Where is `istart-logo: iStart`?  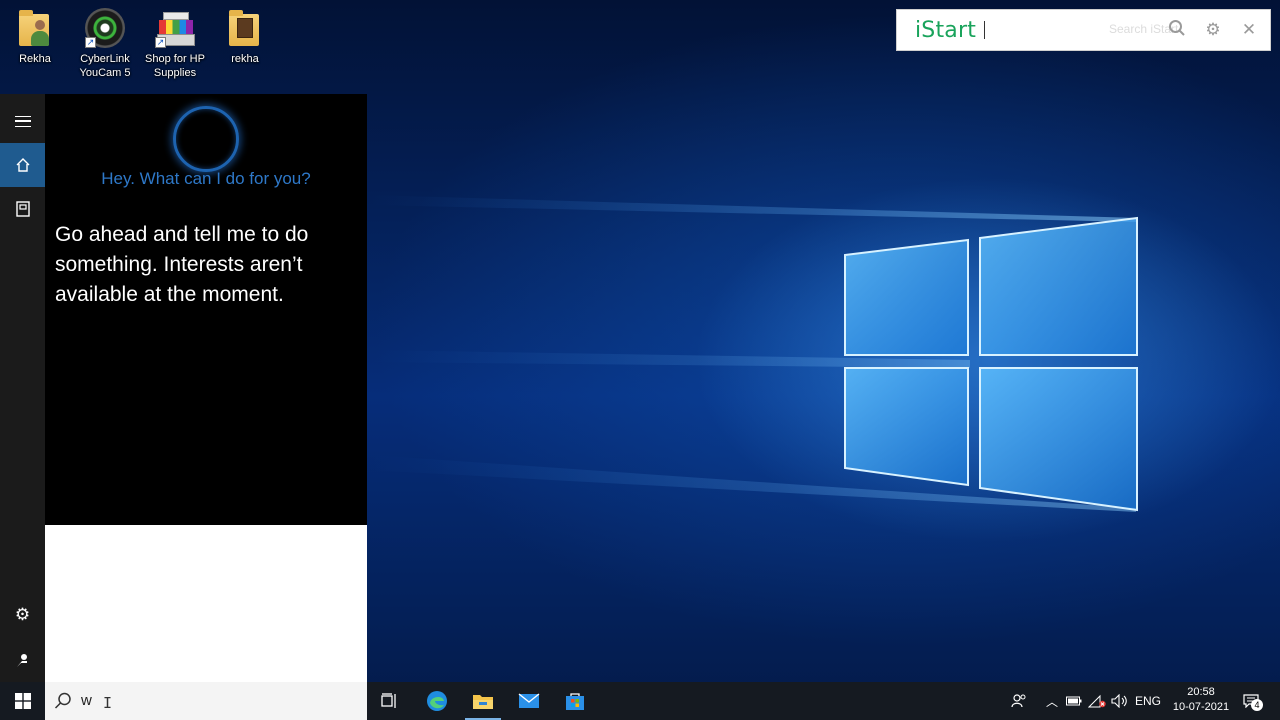 istart-logo: iStart is located at coordinates (946, 30).